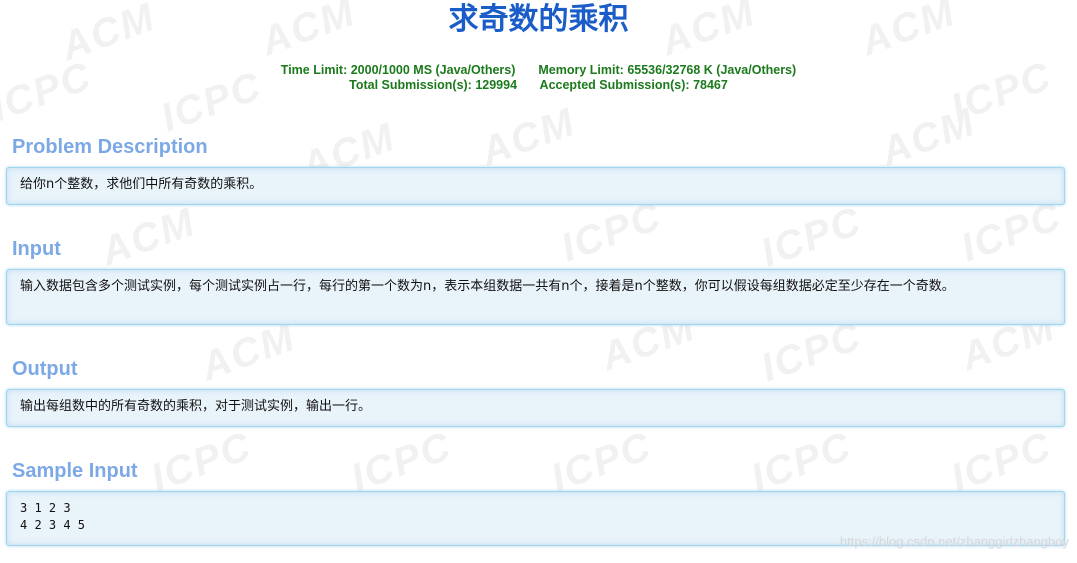  What do you see at coordinates (141, 184) in the screenshot?
I see `problem-description-text: 给你n个整数，求他们中所有奇数的乘积。` at bounding box center [141, 184].